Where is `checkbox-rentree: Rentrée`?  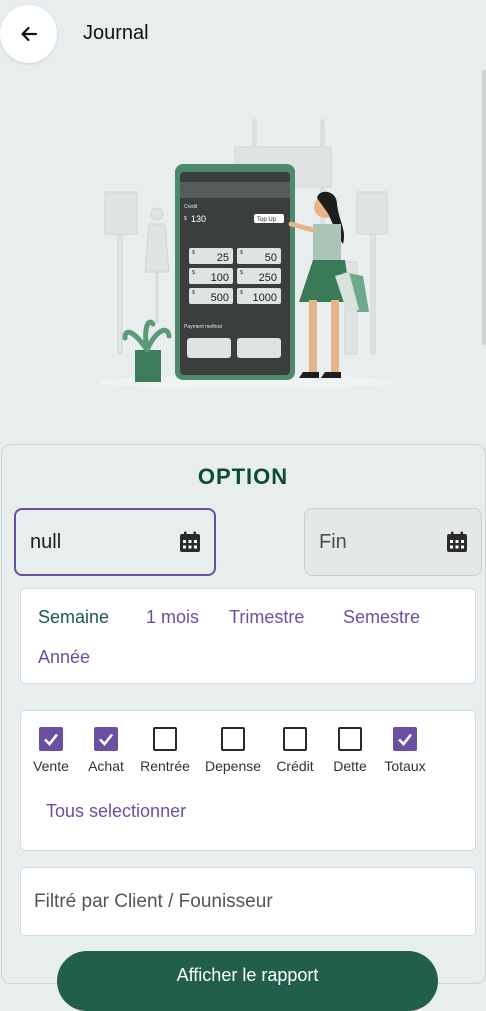 checkbox-rentree: Rentrée is located at coordinates (165, 750).